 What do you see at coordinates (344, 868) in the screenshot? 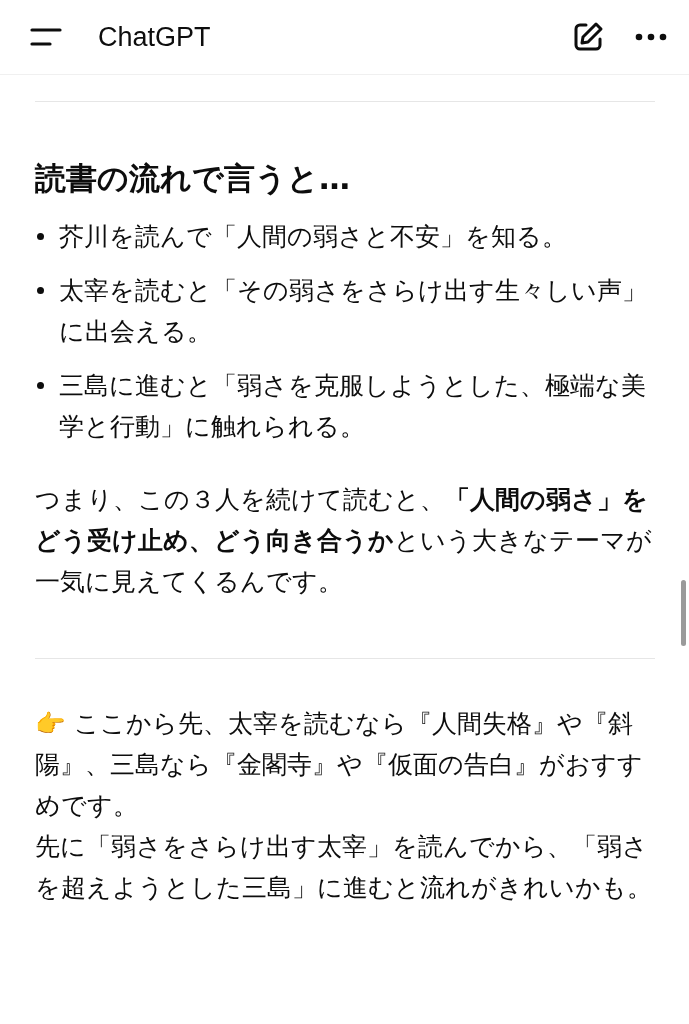
I see `message-paragraph: 先に「弱さをさらけ出す太宰」を読んでから、「弱さを超えようとした三島」に進むと流れがきれいかも。` at bounding box center [344, 868].